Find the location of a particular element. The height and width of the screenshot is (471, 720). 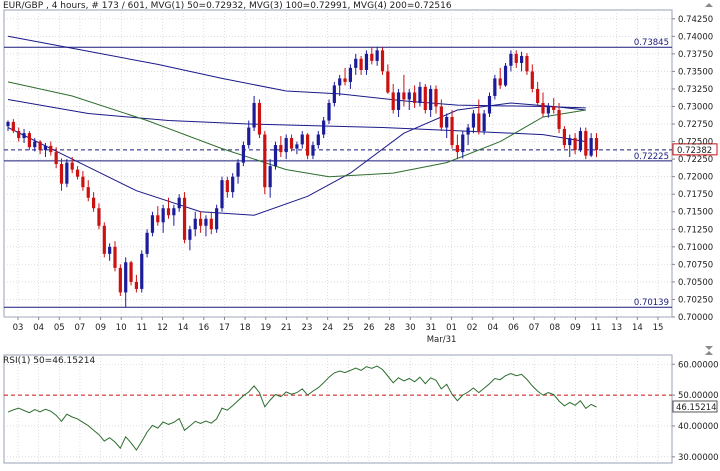

rsi-current-label: 46.15214 is located at coordinates (696, 408).